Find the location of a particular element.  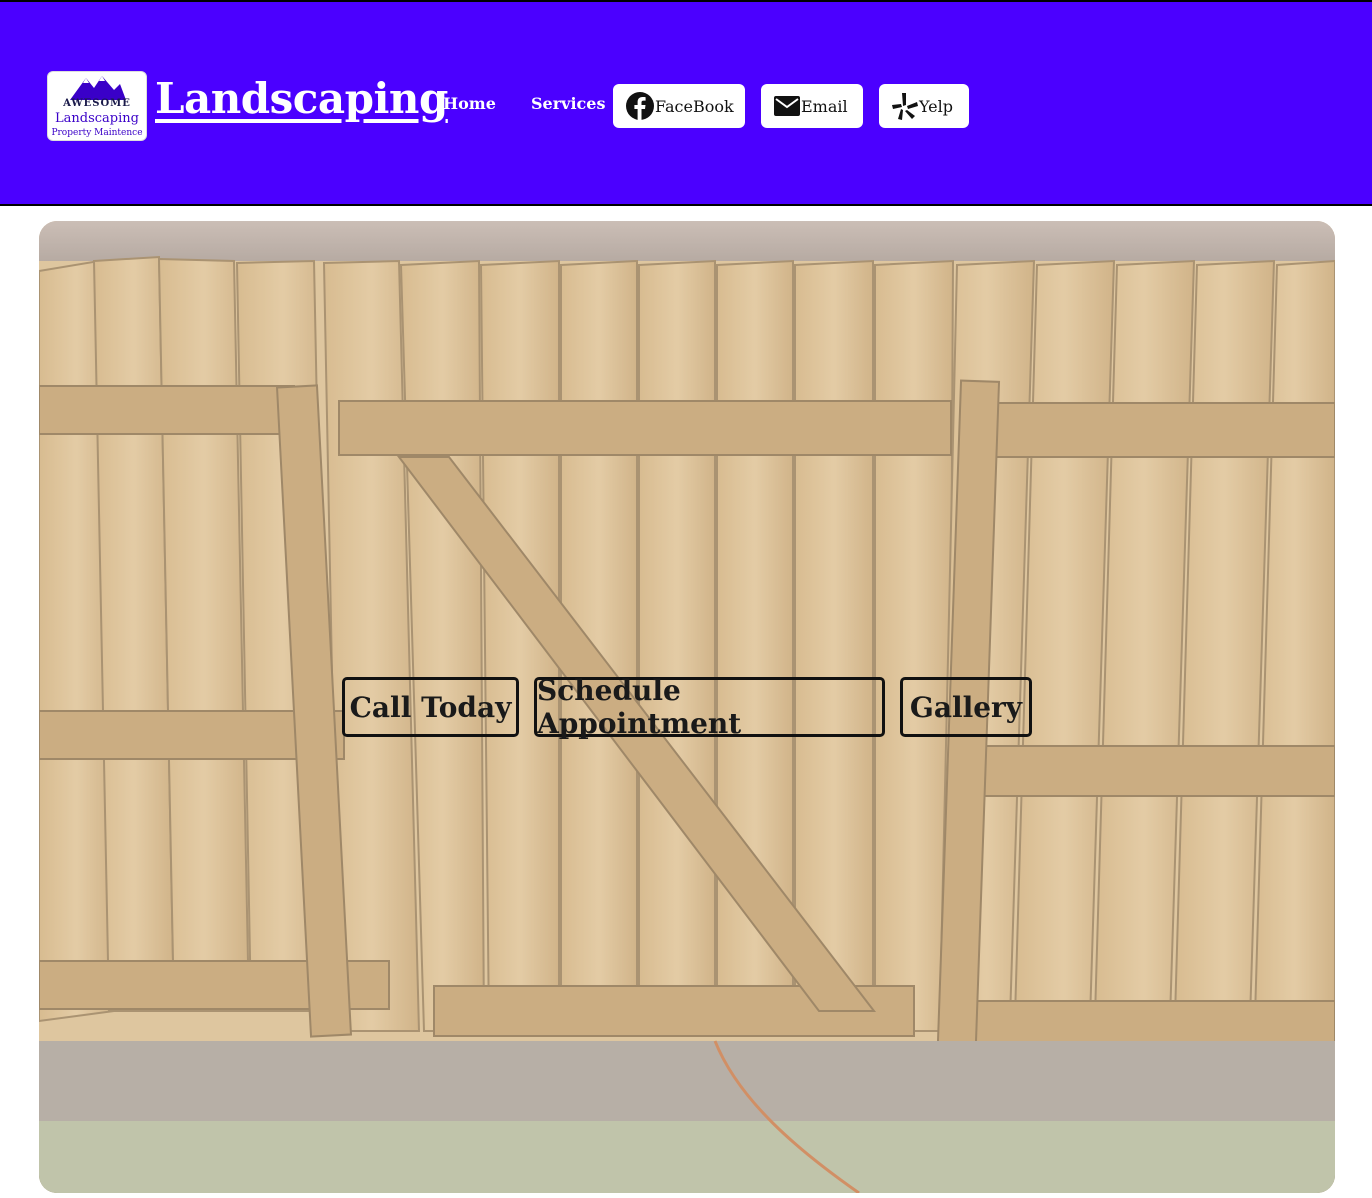

logo-line-3: Property Maintence is located at coordinates (97, 133).